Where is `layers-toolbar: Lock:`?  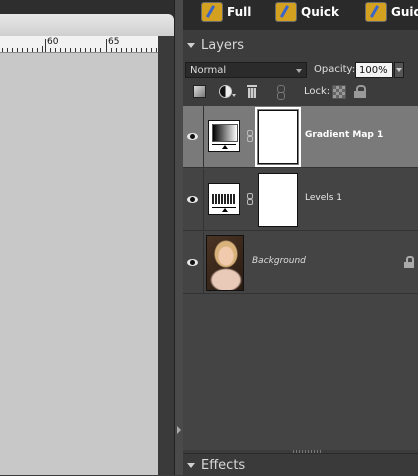 layers-toolbar: Lock: is located at coordinates (300, 92).